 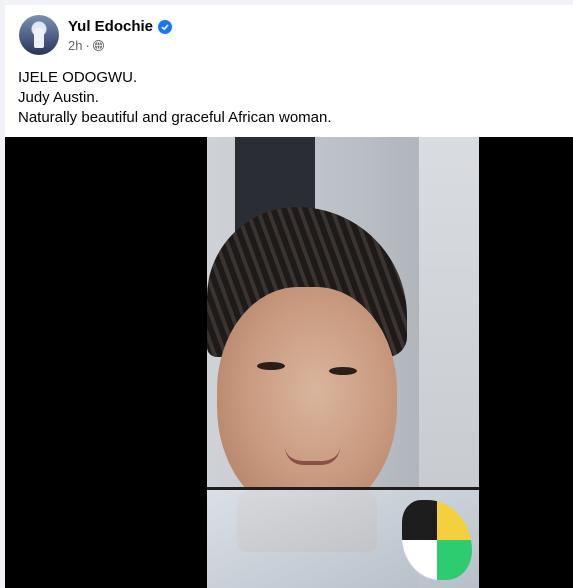 What do you see at coordinates (343, 537) in the screenshot?
I see `photo-garment` at bounding box center [343, 537].